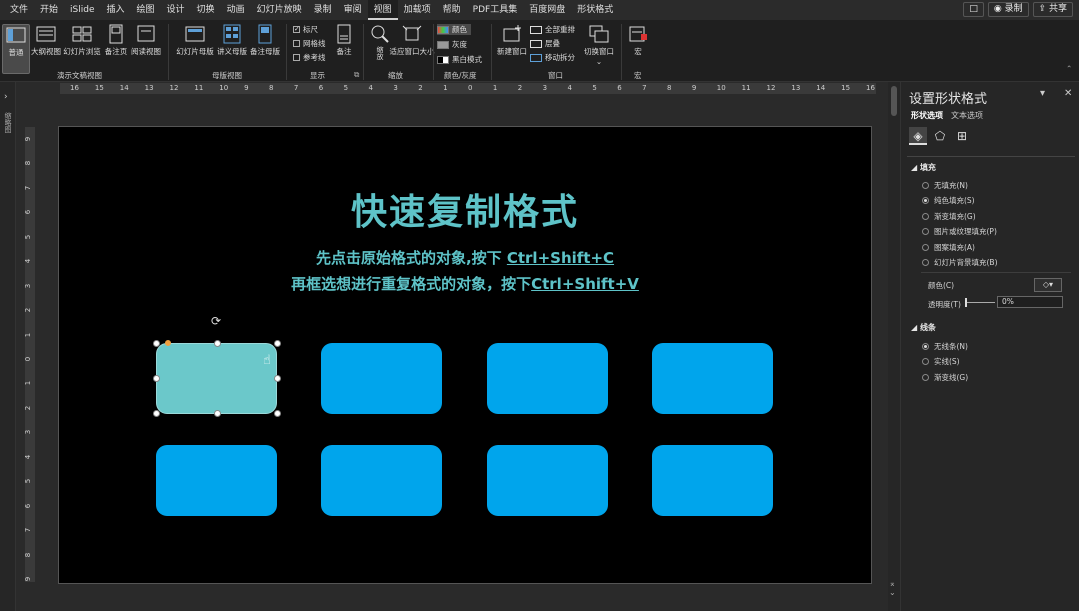 The height and width of the screenshot is (611, 1079). What do you see at coordinates (236, 10) in the screenshot?
I see `tab-7: 动画` at bounding box center [236, 10].